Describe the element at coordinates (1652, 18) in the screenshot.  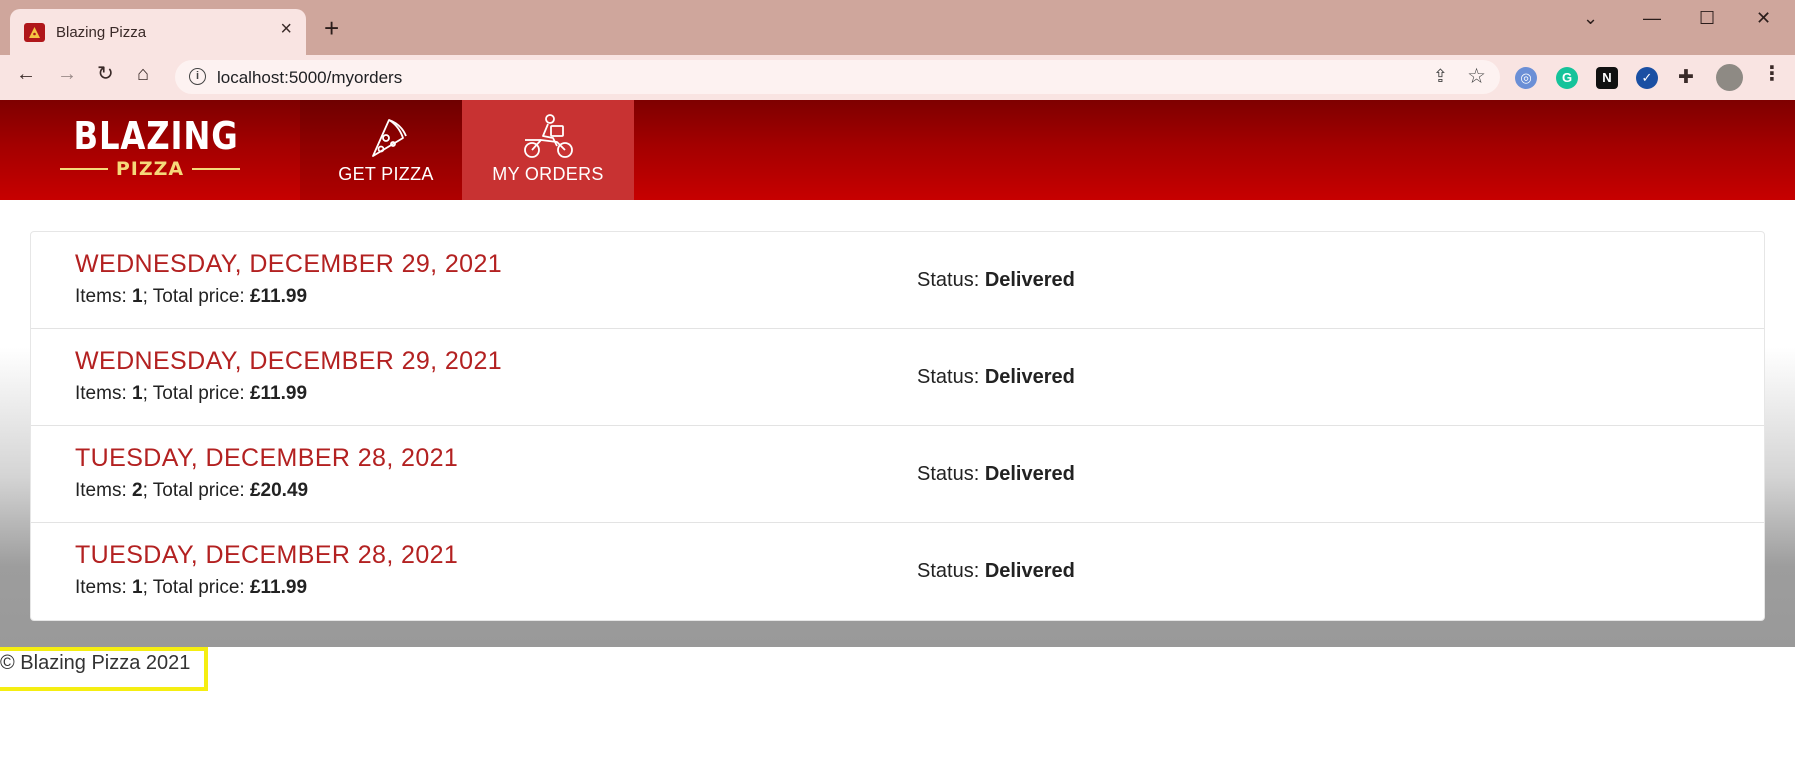
I see `minimize-icon: —` at that location.